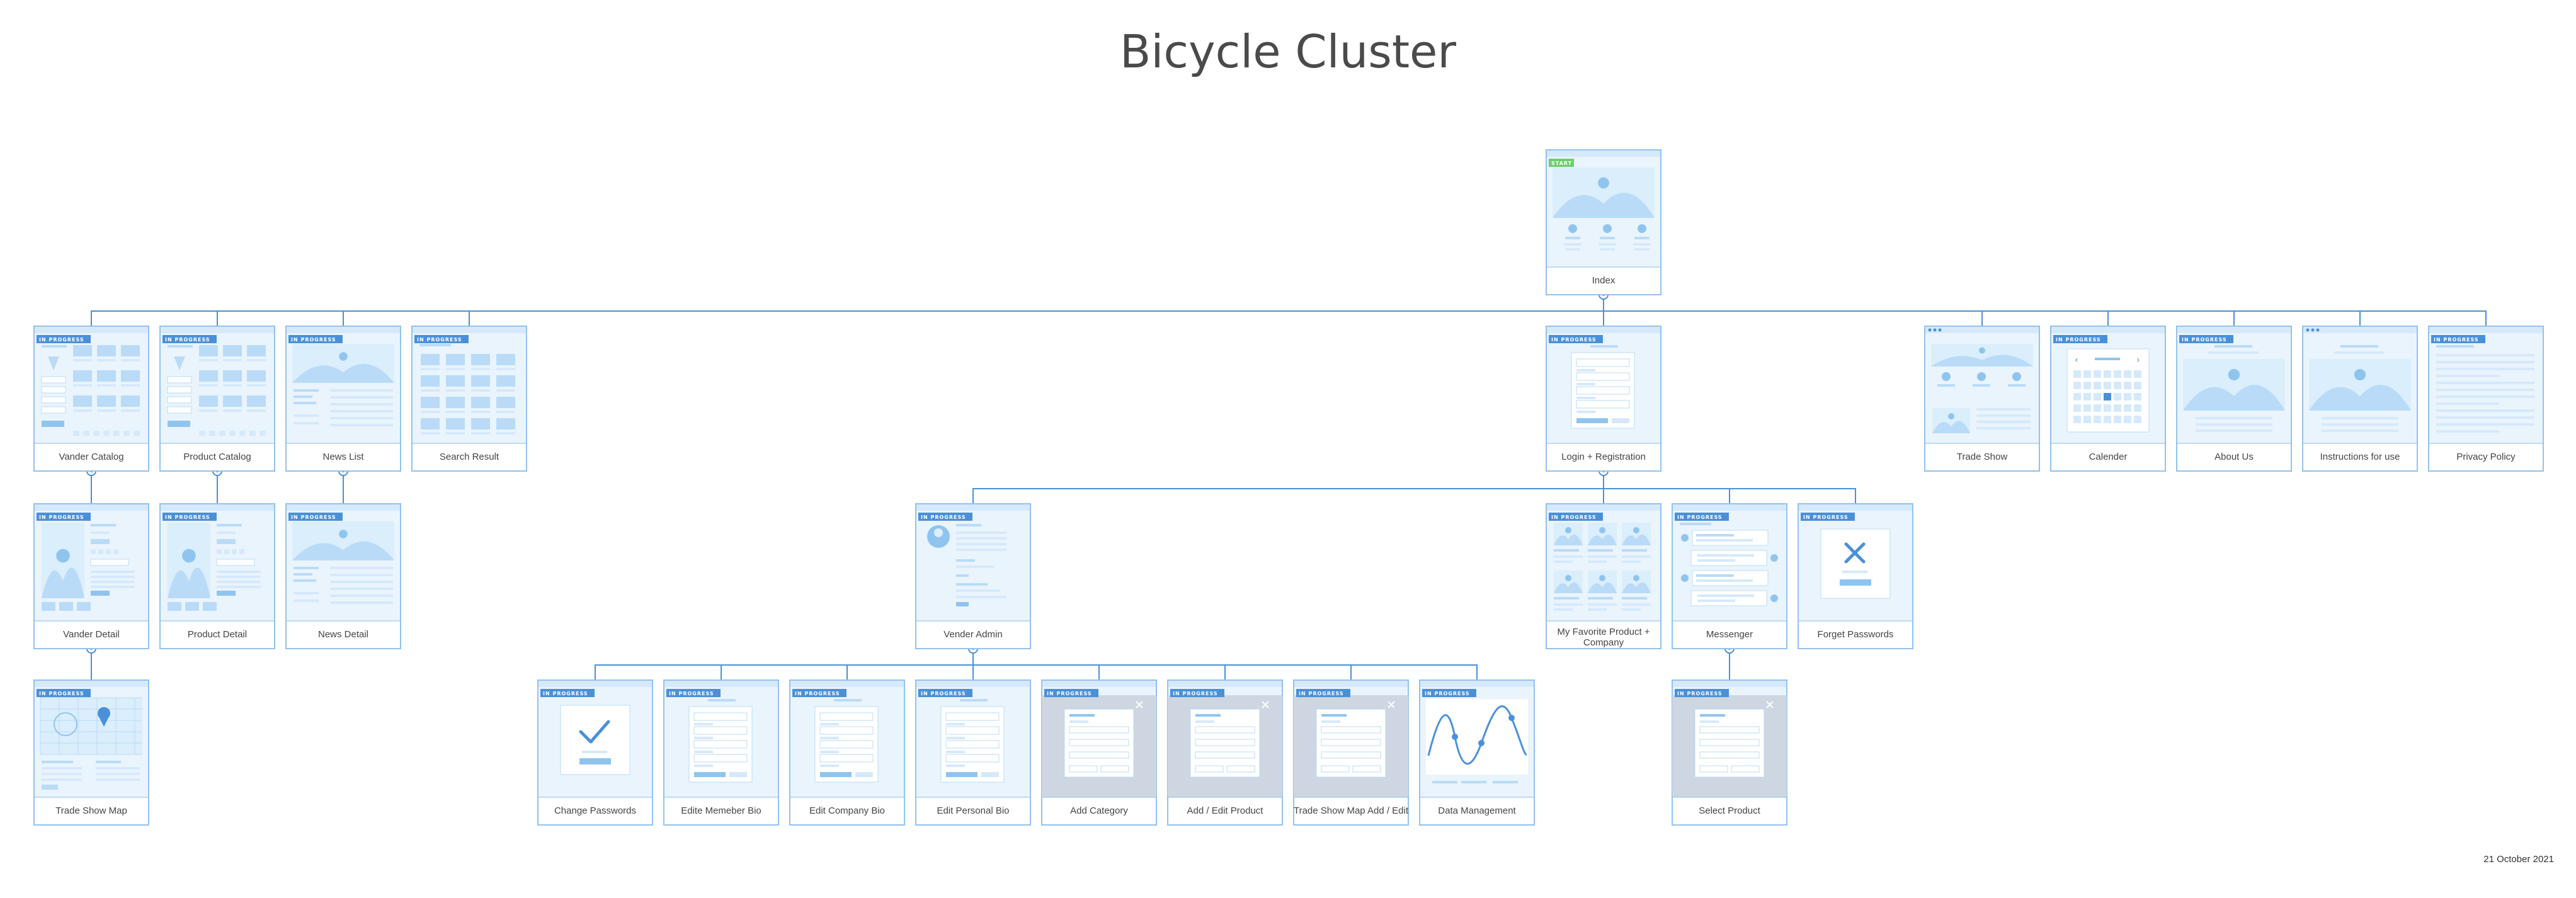 Image resolution: width=2576 pixels, height=898 pixels. Describe the element at coordinates (1099, 811) in the screenshot. I see `node-label: Add Category` at that location.